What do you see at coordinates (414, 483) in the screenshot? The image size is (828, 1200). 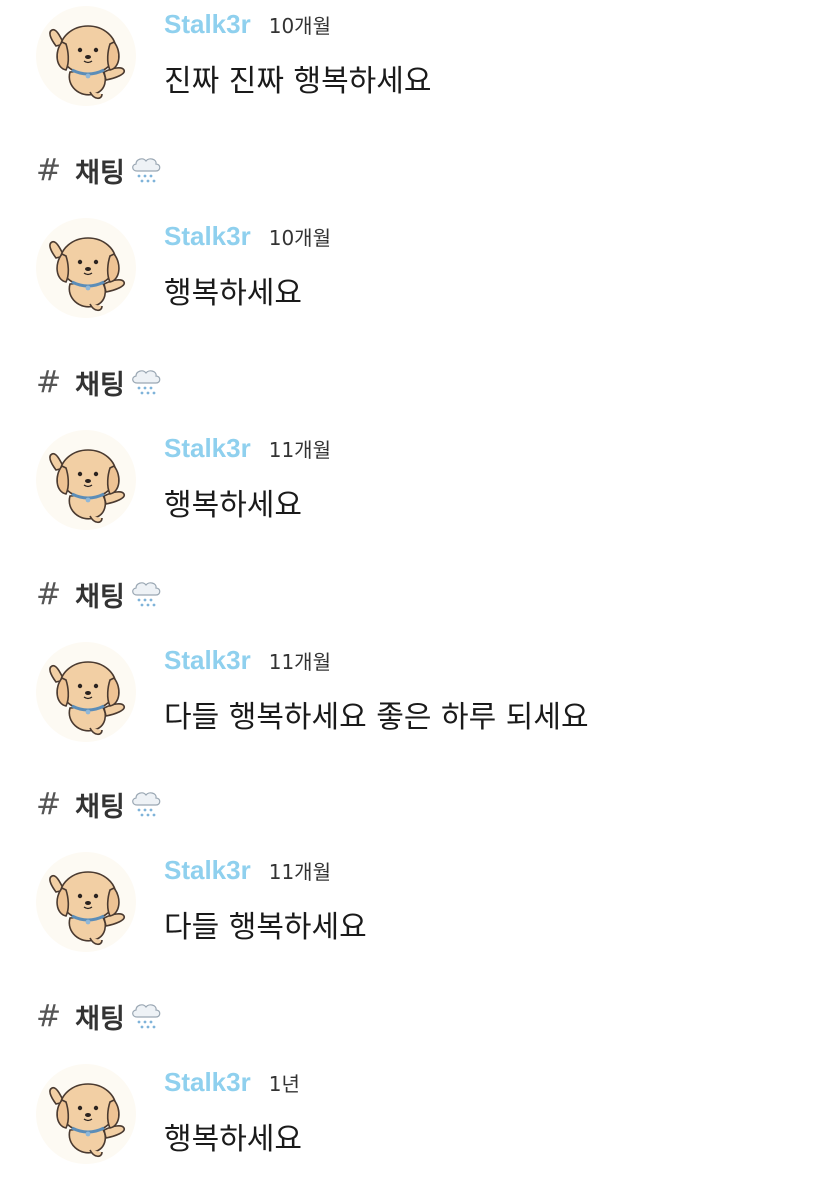 I see `message-item: Stalk3r 11개월 행복하세요` at bounding box center [414, 483].